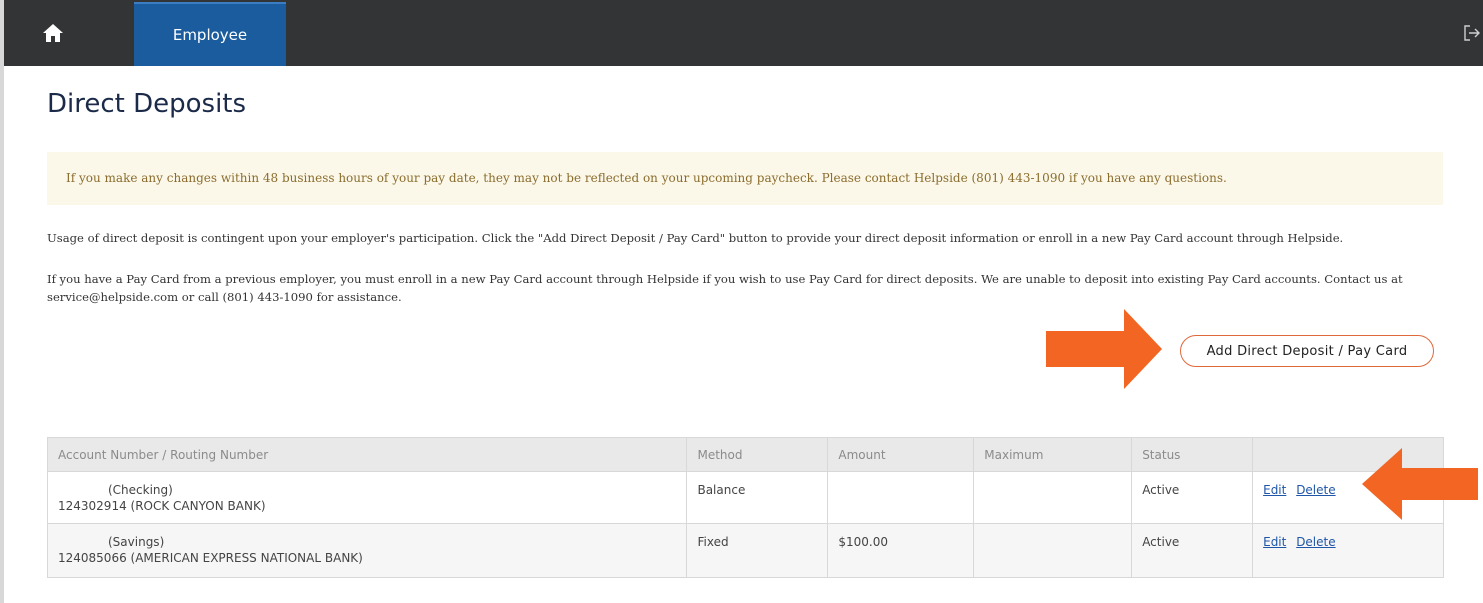 This screenshot has height=603, width=1483. I want to click on account-cell: (Checking) 124302914 (ROCK CANYON BANK), so click(367, 497).